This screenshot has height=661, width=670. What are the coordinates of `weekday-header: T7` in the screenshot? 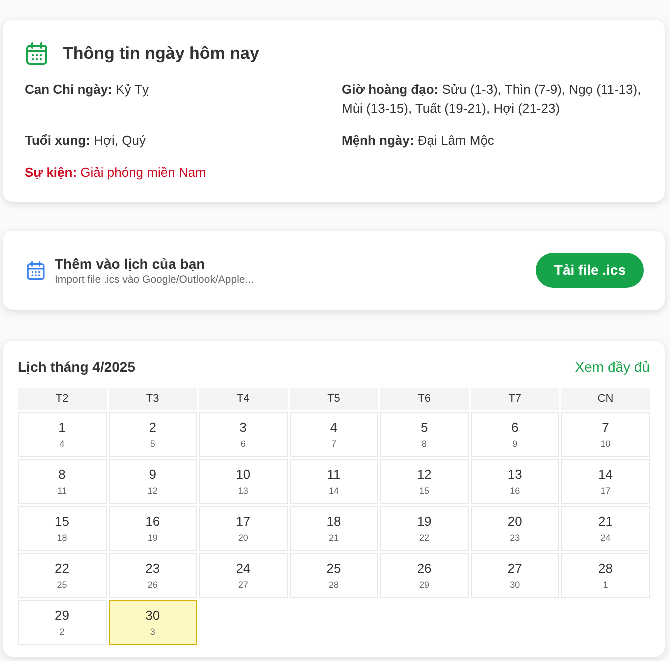 It's located at (515, 399).